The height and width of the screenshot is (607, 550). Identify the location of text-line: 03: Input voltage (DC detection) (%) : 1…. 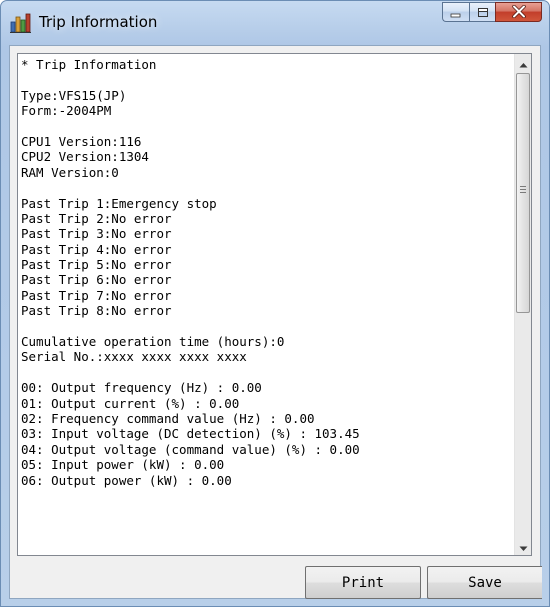
(190, 434).